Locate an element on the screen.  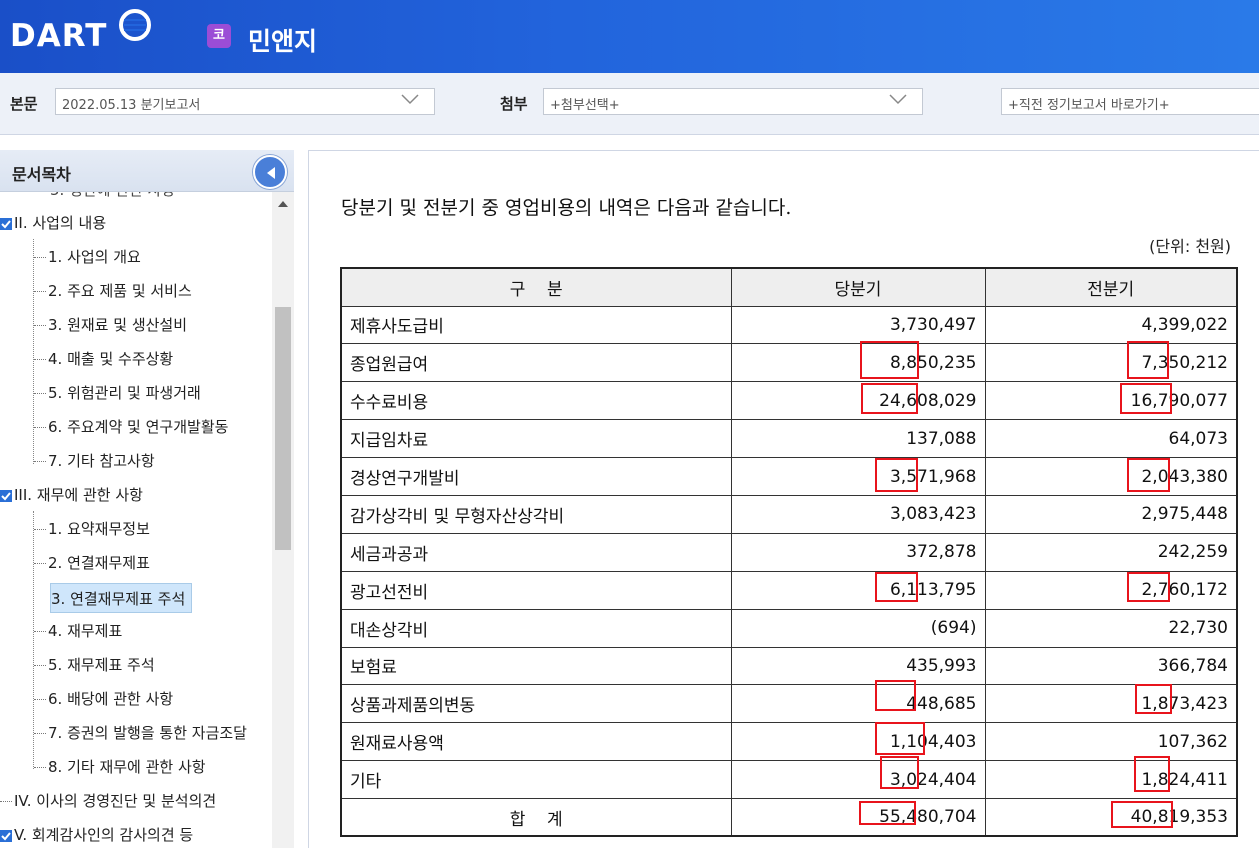
current-quarter-value: 448,685 is located at coordinates (858, 704).